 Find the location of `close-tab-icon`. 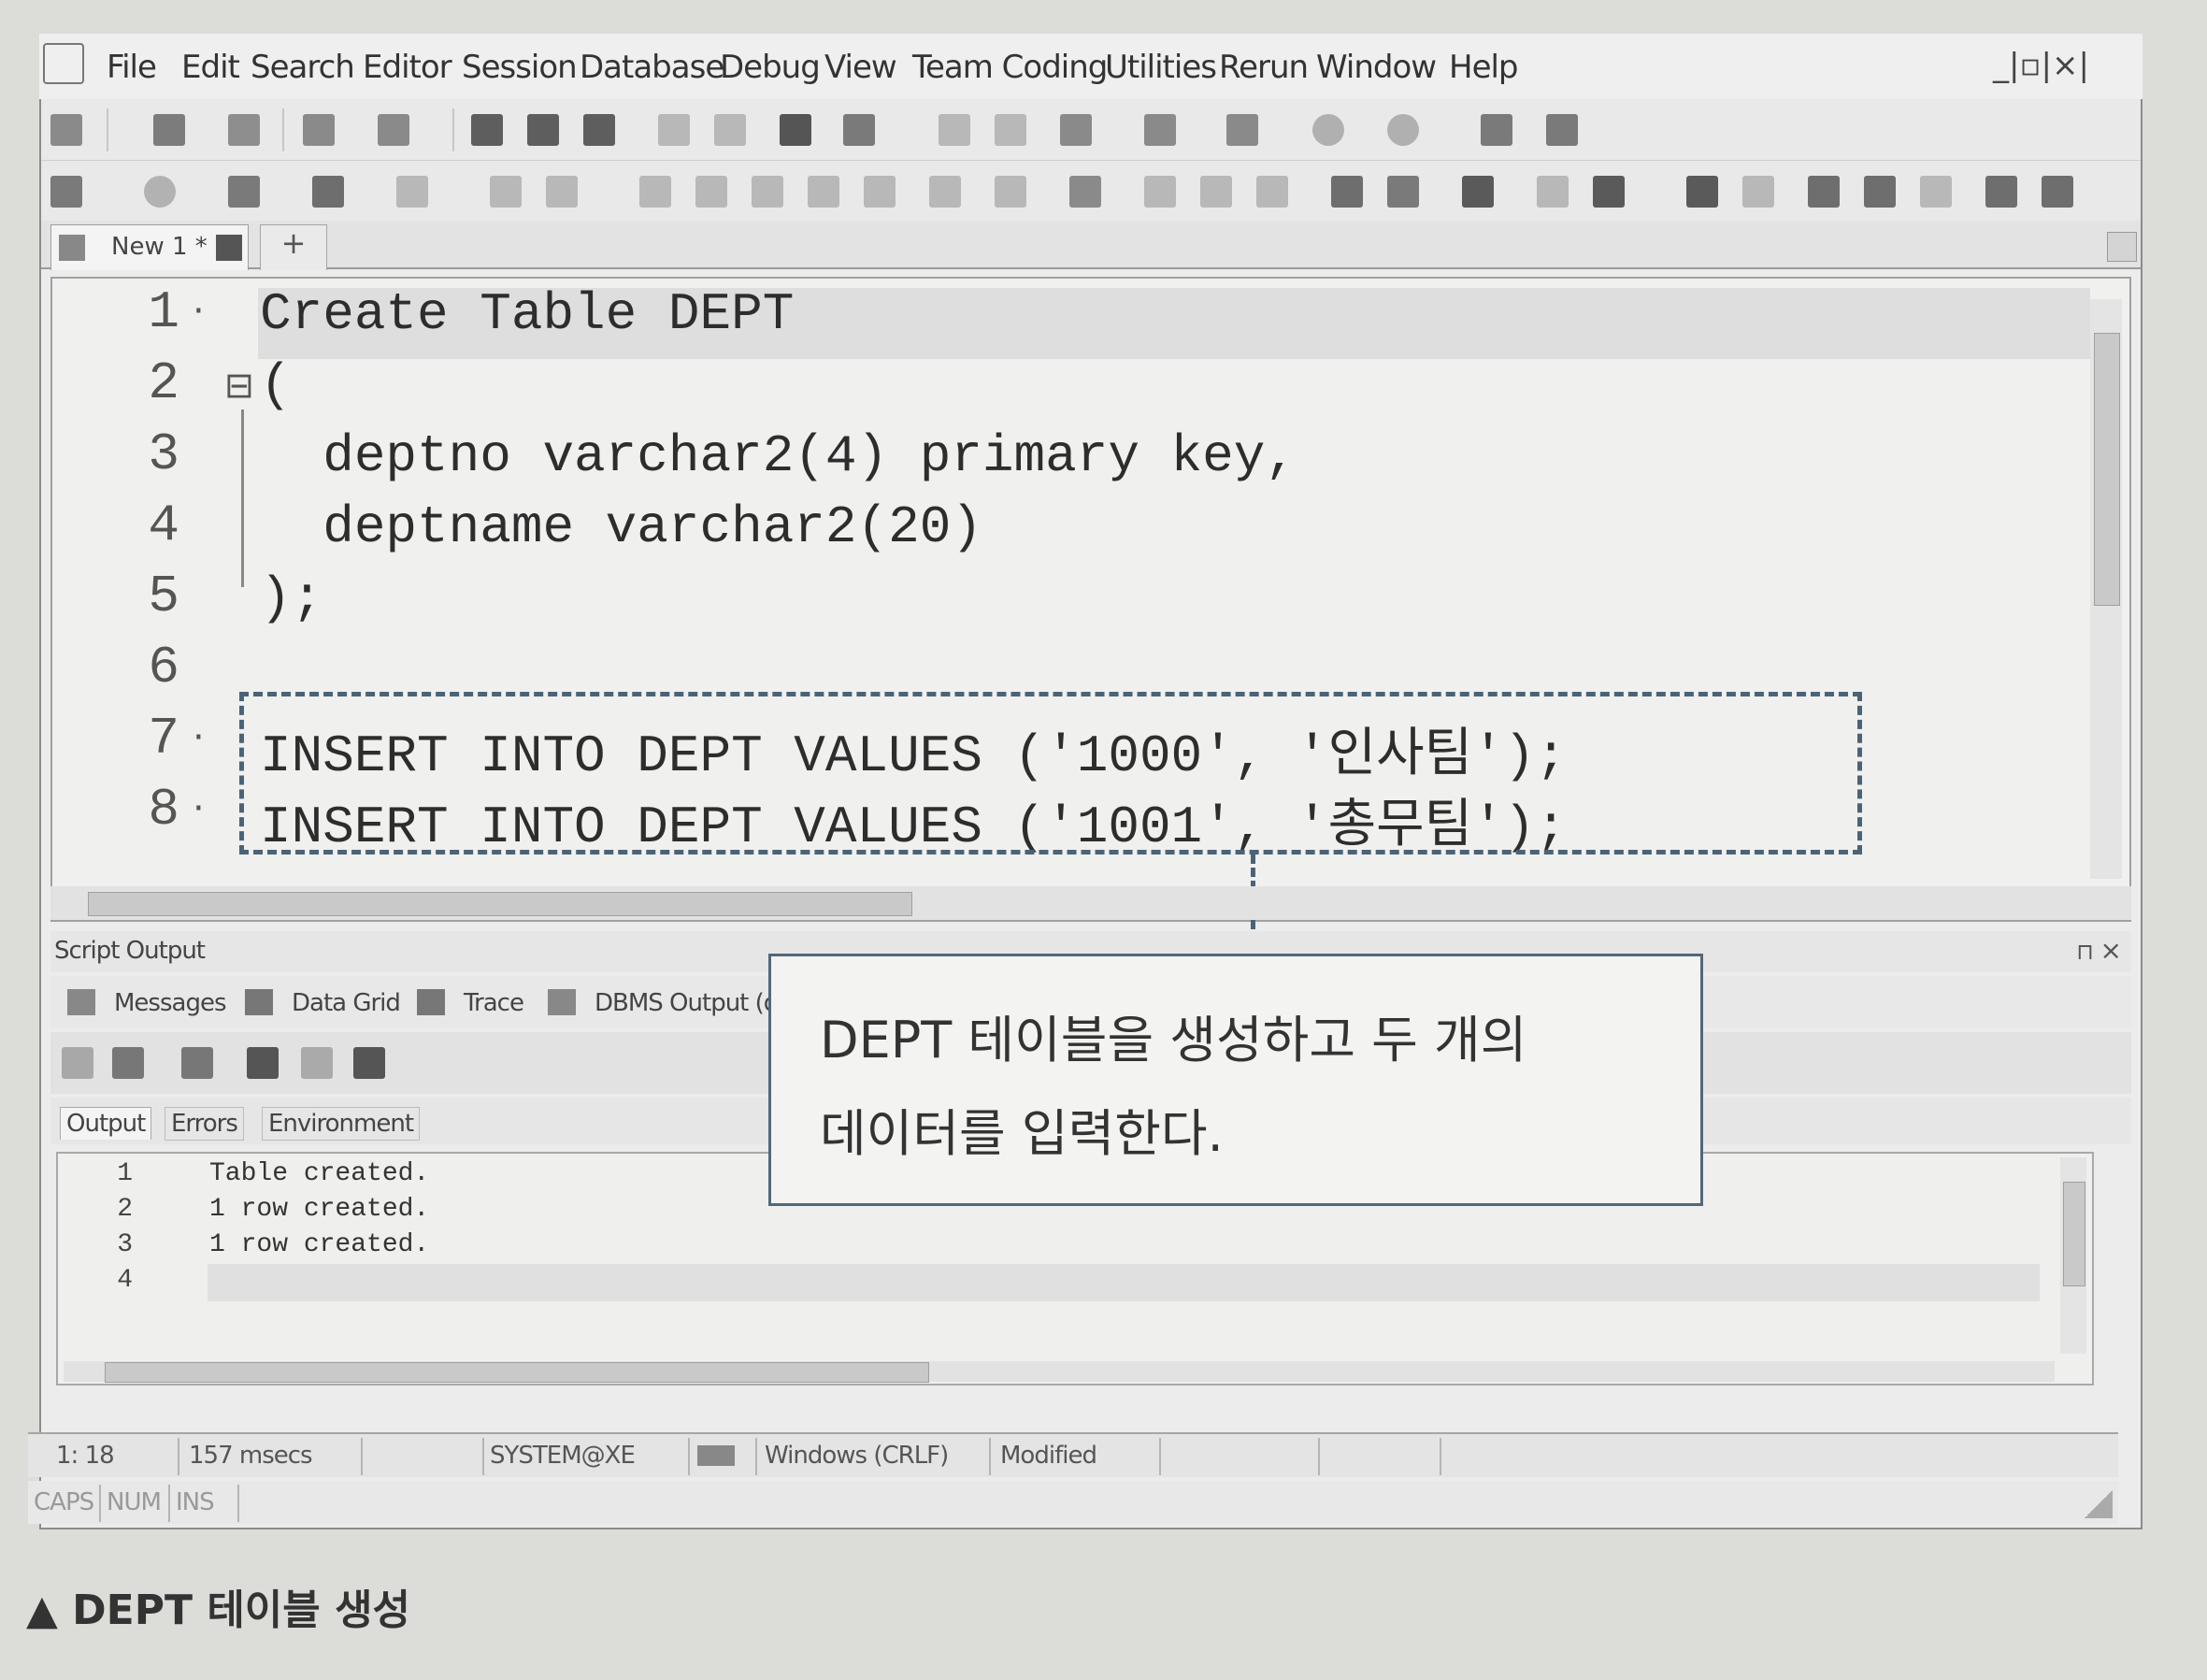

close-tab-icon is located at coordinates (229, 248).